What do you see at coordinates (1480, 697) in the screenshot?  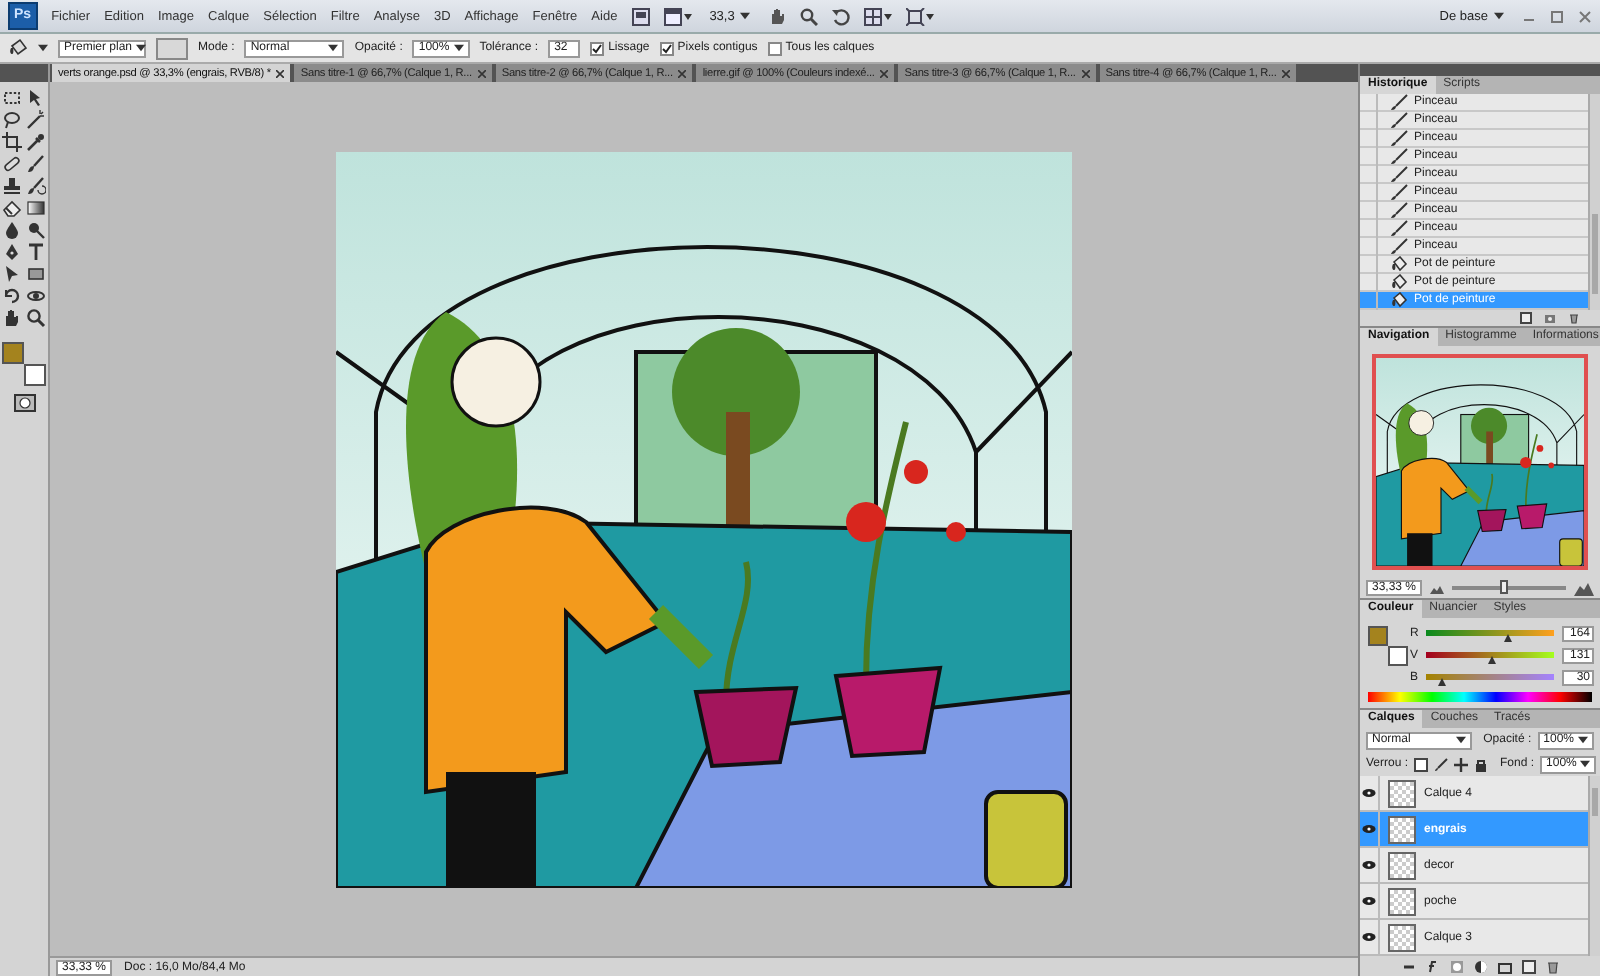 I see `color-spectrum-bar` at bounding box center [1480, 697].